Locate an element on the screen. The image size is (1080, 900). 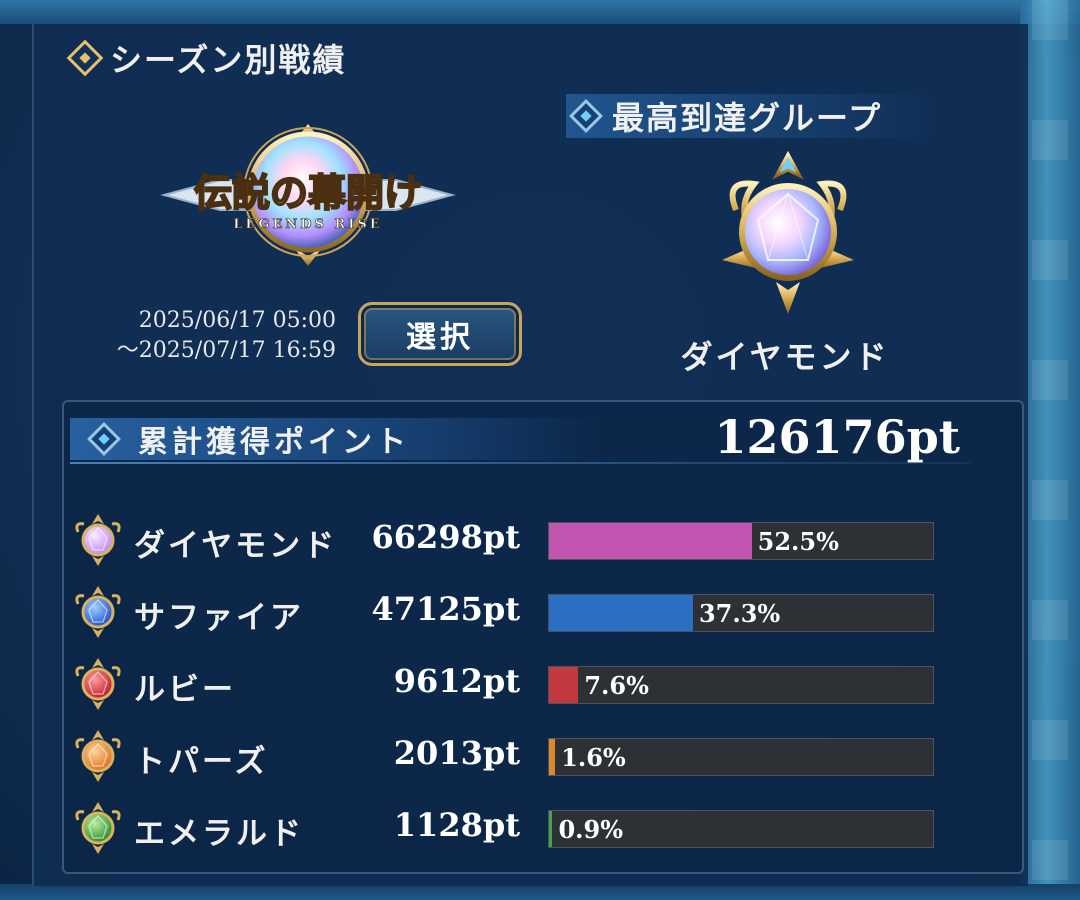
best-group-title: 最高到達グループ is located at coordinates (747, 118).